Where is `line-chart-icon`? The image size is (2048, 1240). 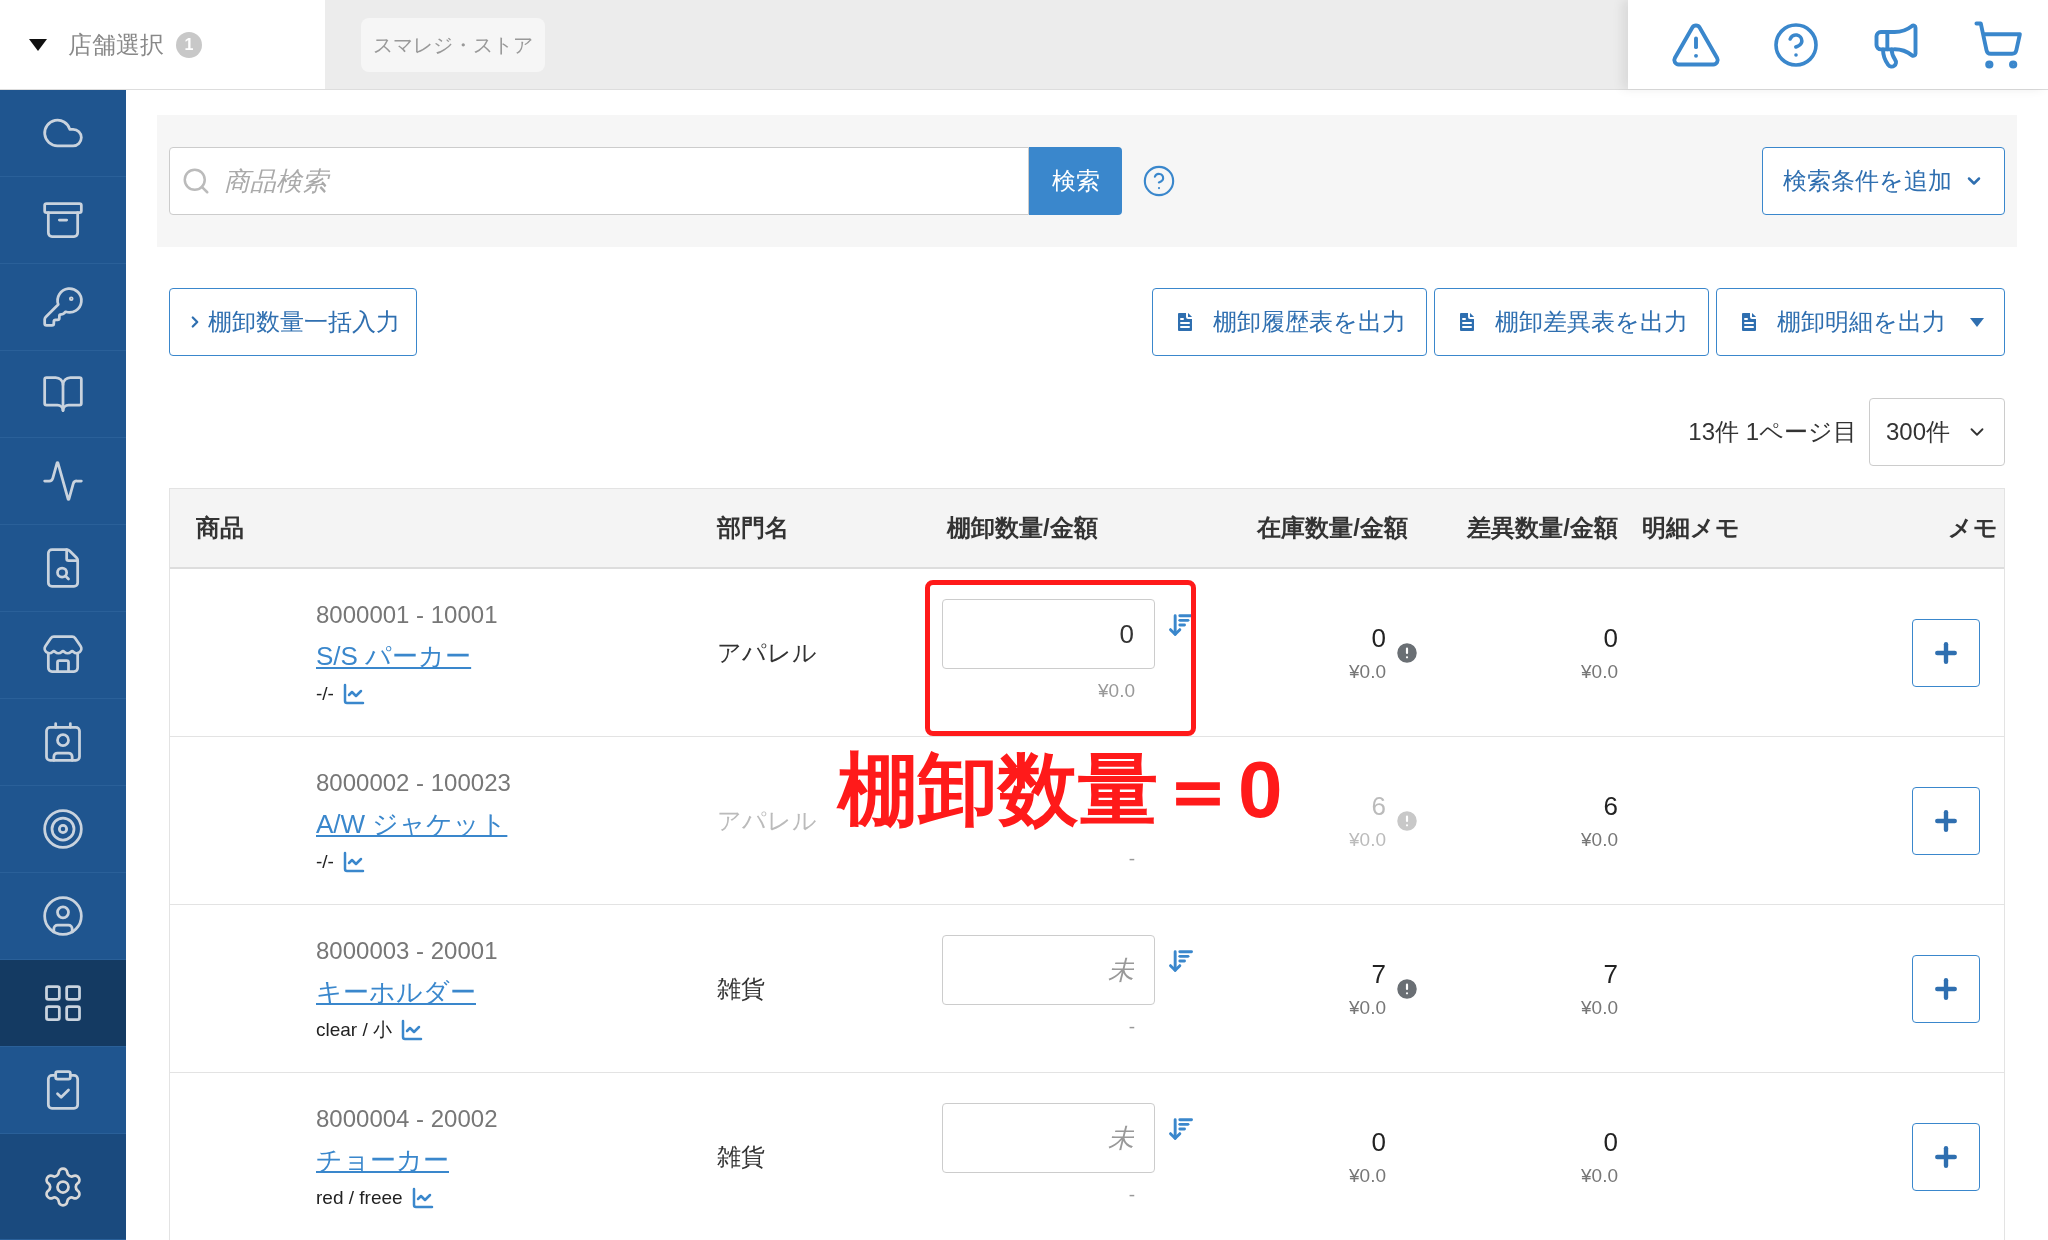
line-chart-icon is located at coordinates (63, 481).